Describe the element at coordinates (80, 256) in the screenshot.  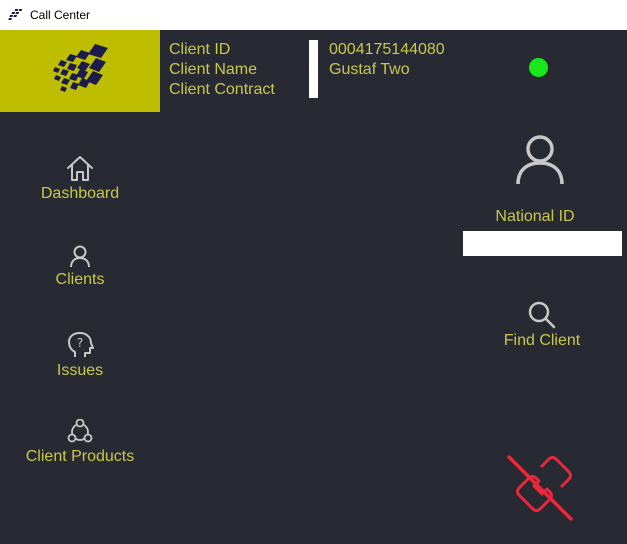
I see `user-icon` at that location.